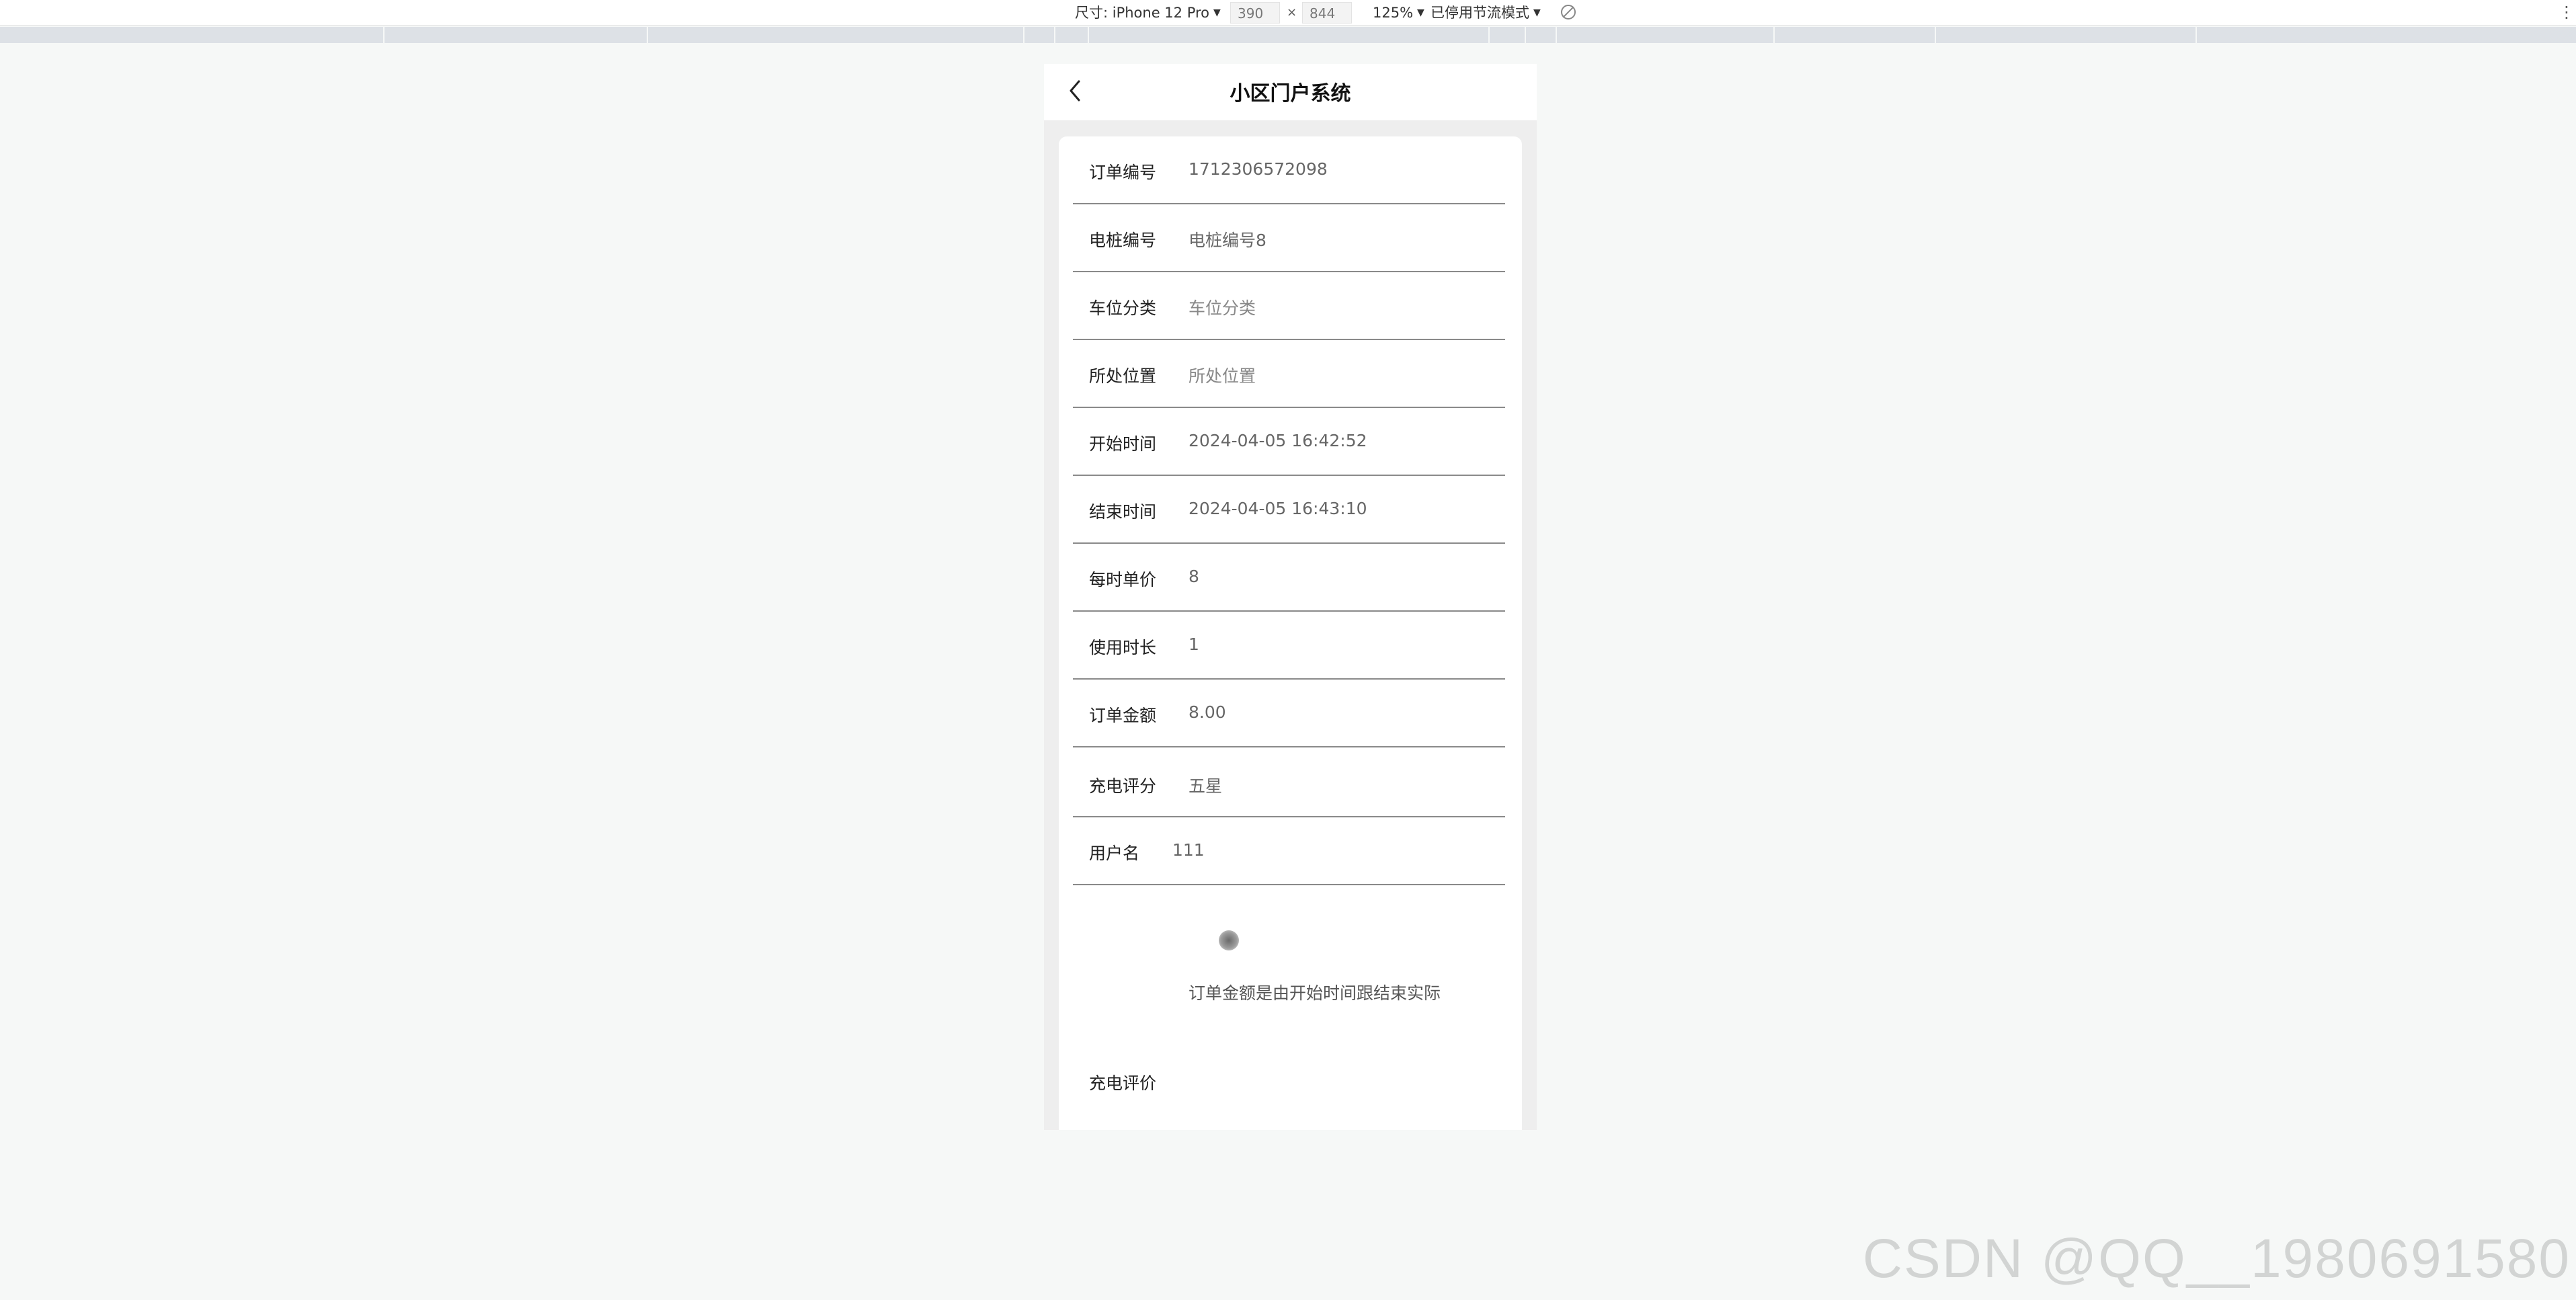 This screenshot has width=2576, height=1300. Describe the element at coordinates (1205, 785) in the screenshot. I see `rating-select: 五星` at that location.